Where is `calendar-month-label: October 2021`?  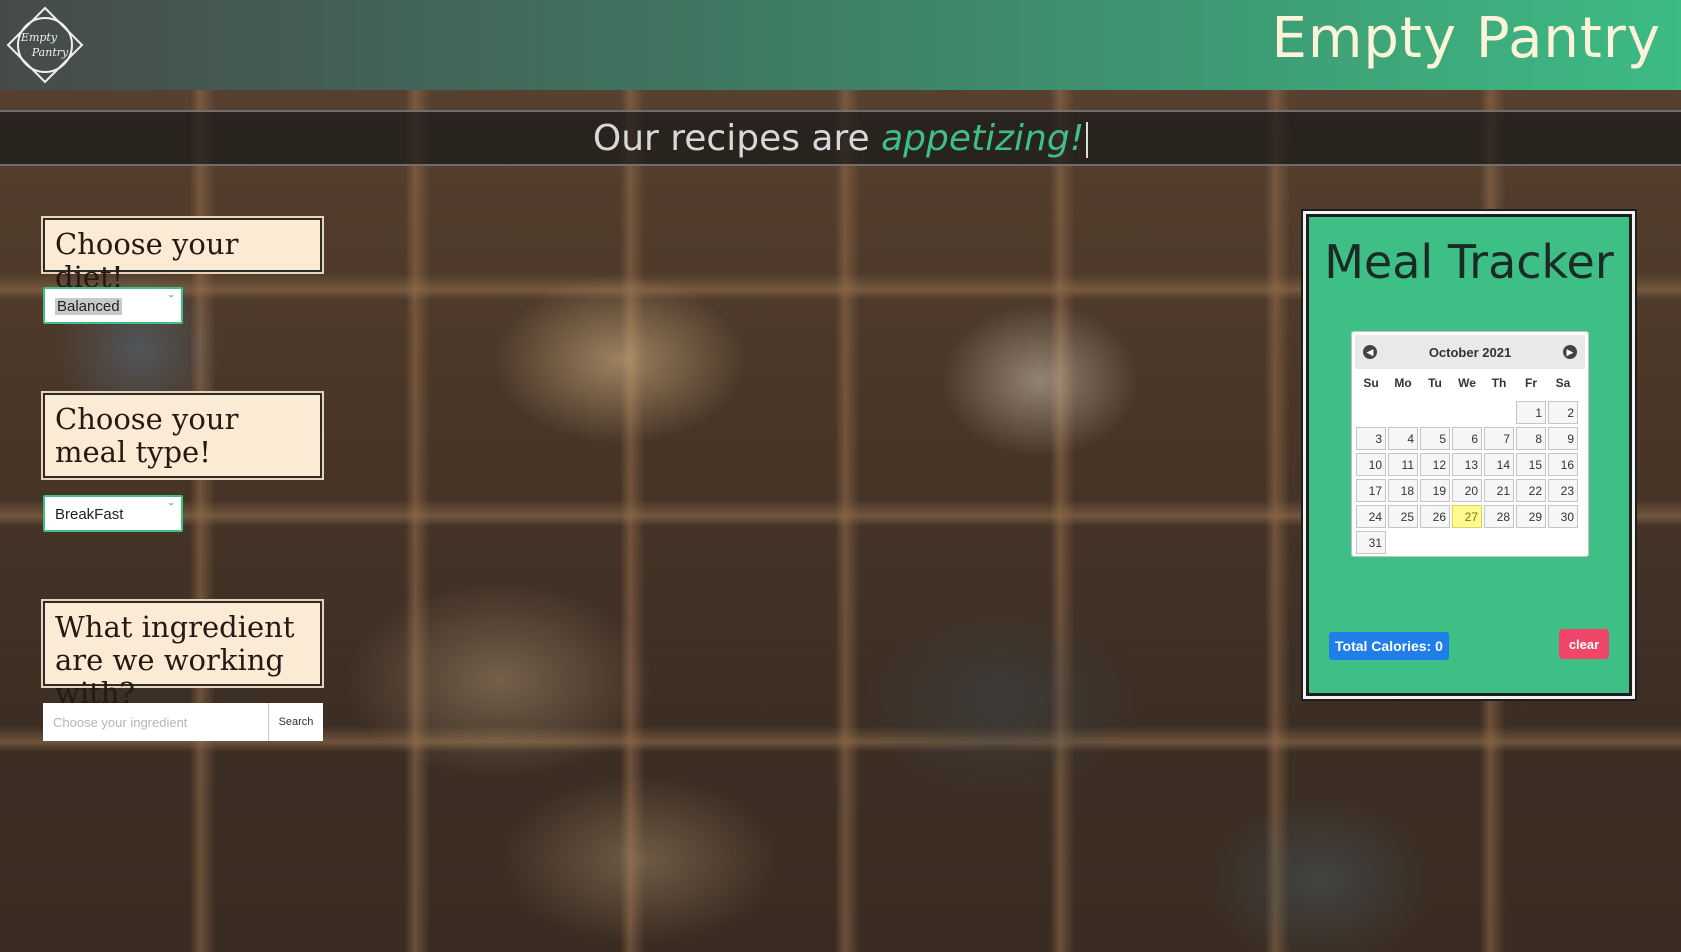
calendar-month-label: October 2021 is located at coordinates (1470, 352).